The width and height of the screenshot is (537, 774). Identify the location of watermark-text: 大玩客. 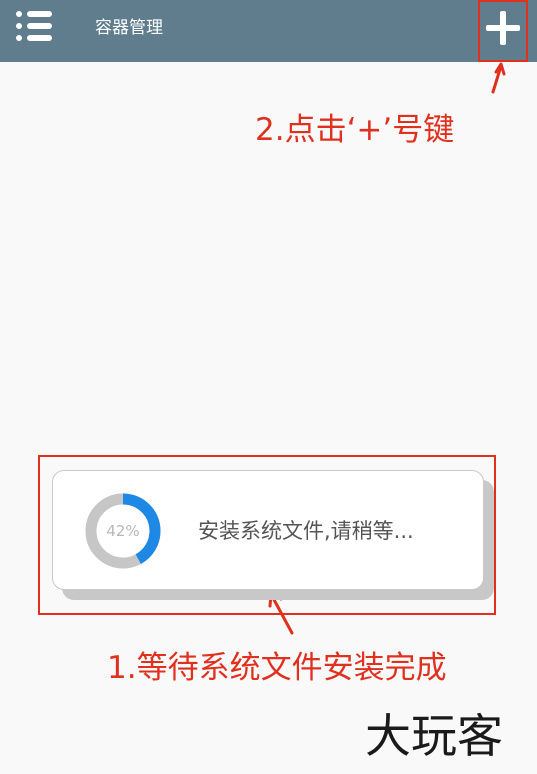
(434, 736).